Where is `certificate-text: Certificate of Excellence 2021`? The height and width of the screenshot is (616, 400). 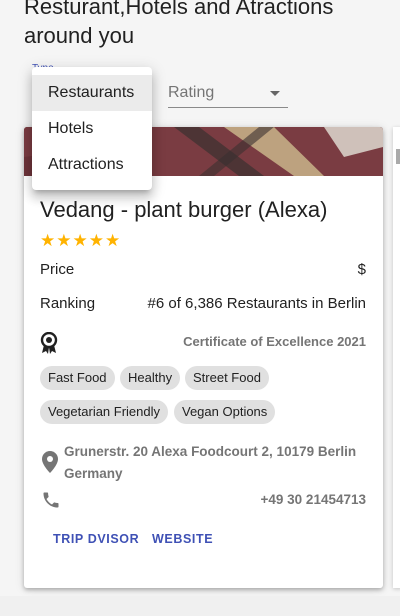
certificate-text: Certificate of Excellence 2021 is located at coordinates (274, 341).